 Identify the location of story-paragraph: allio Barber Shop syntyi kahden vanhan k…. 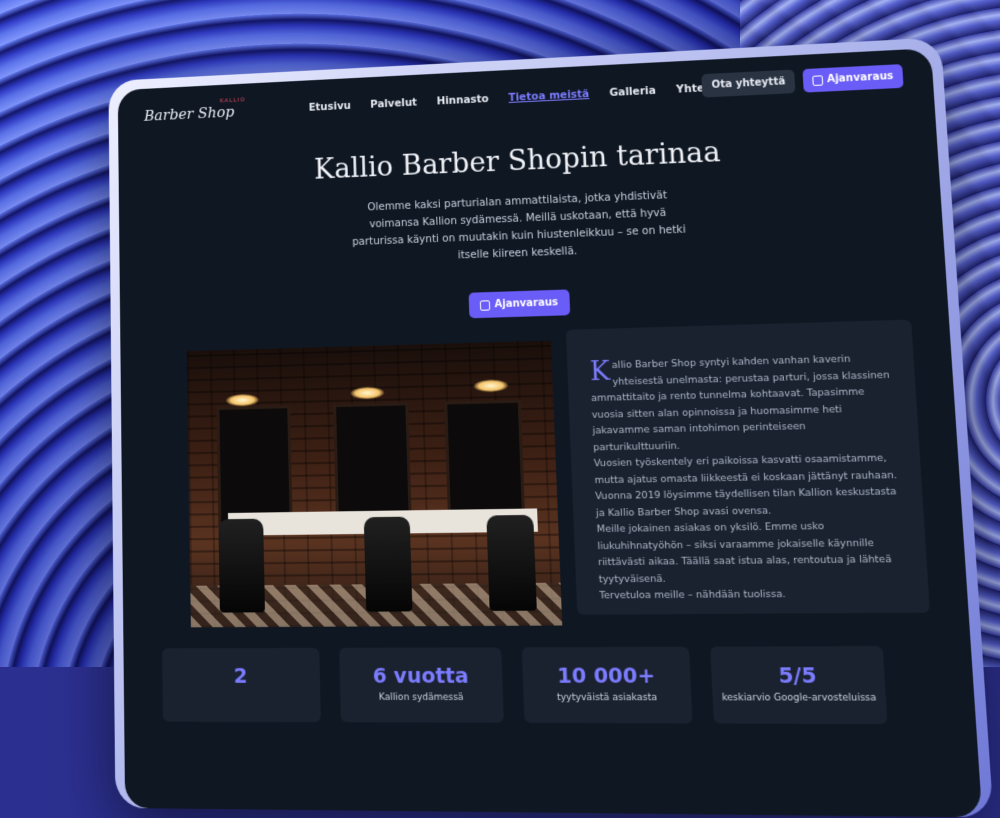
(742, 403).